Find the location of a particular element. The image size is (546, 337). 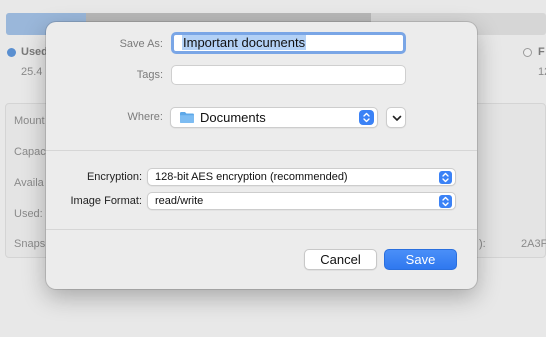

info-row-value: 2A3F is located at coordinates (533, 244).